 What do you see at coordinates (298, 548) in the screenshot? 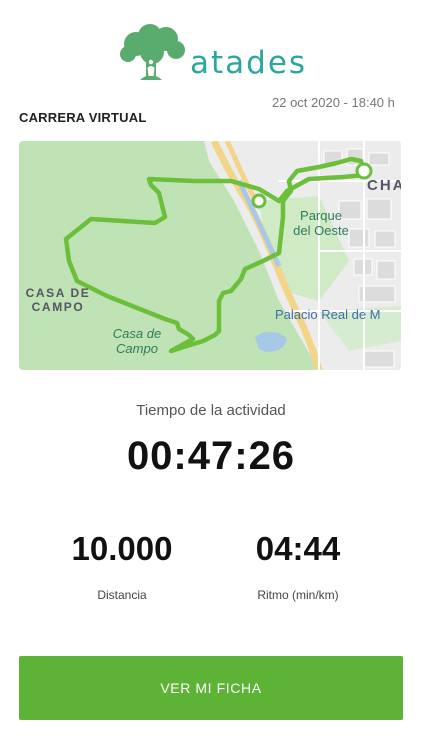
I see `pace-value: 04:44` at bounding box center [298, 548].